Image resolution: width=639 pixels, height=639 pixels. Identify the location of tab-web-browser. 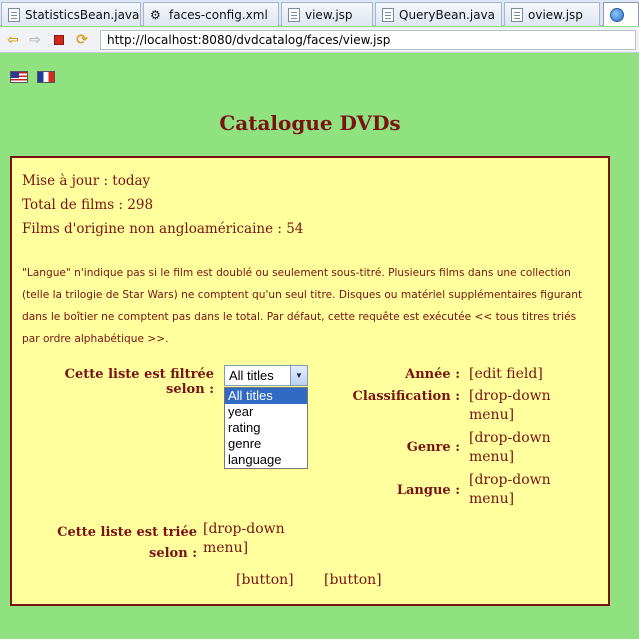
(621, 14).